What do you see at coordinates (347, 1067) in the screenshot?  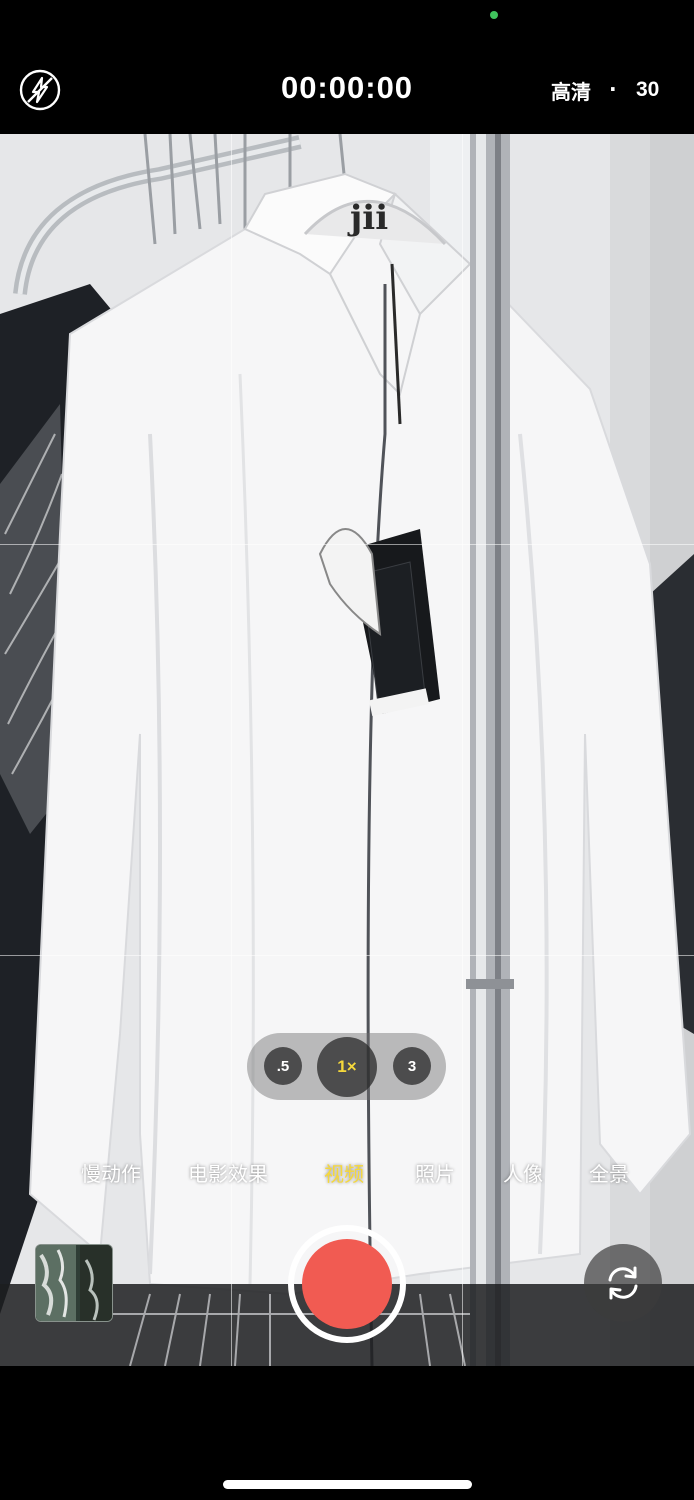 I see `zoom-1x-button: 1×` at bounding box center [347, 1067].